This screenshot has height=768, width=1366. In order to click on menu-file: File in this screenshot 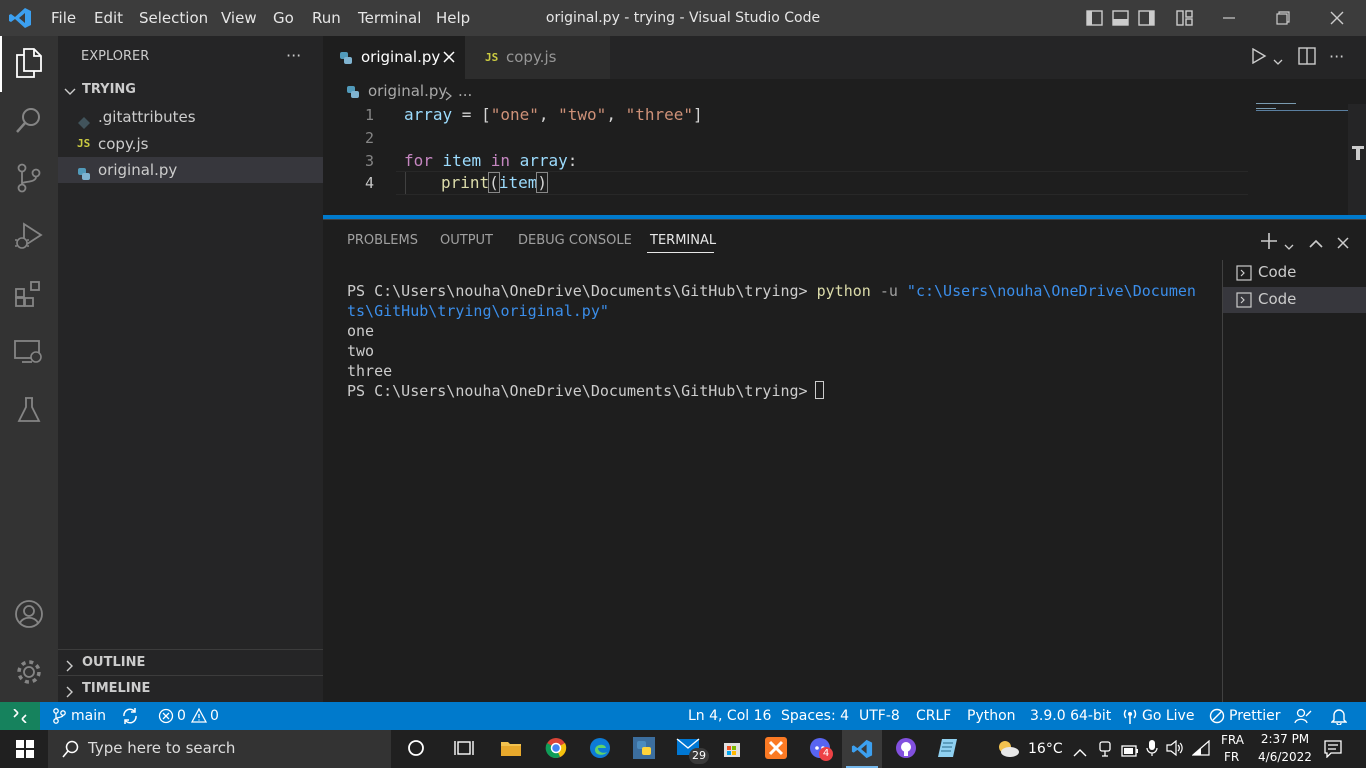, I will do `click(63, 18)`.